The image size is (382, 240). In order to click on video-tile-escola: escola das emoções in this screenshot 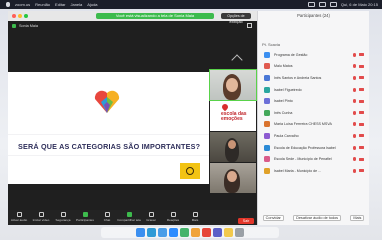, I will do `click(233, 116)`.